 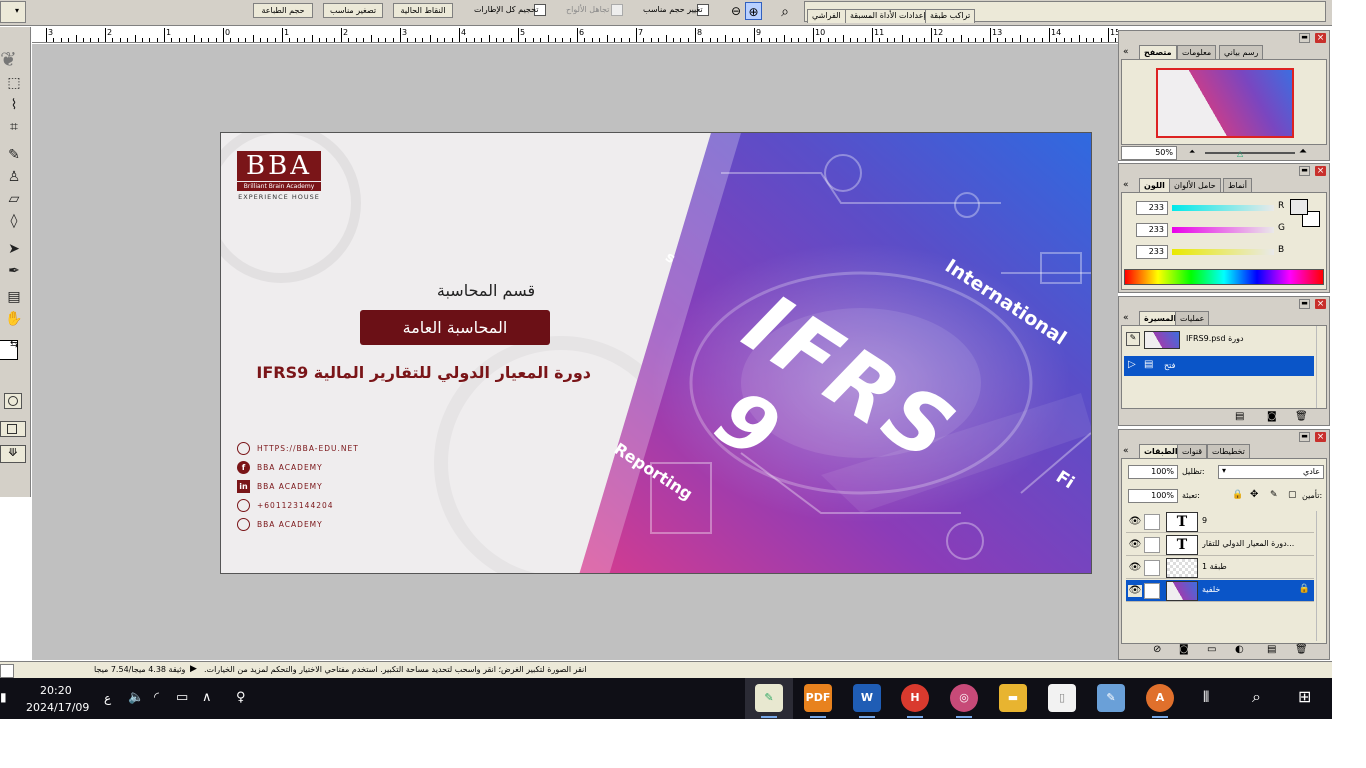 I want to click on zoom-out-small-icon: ⏶, so click(x=1192, y=152).